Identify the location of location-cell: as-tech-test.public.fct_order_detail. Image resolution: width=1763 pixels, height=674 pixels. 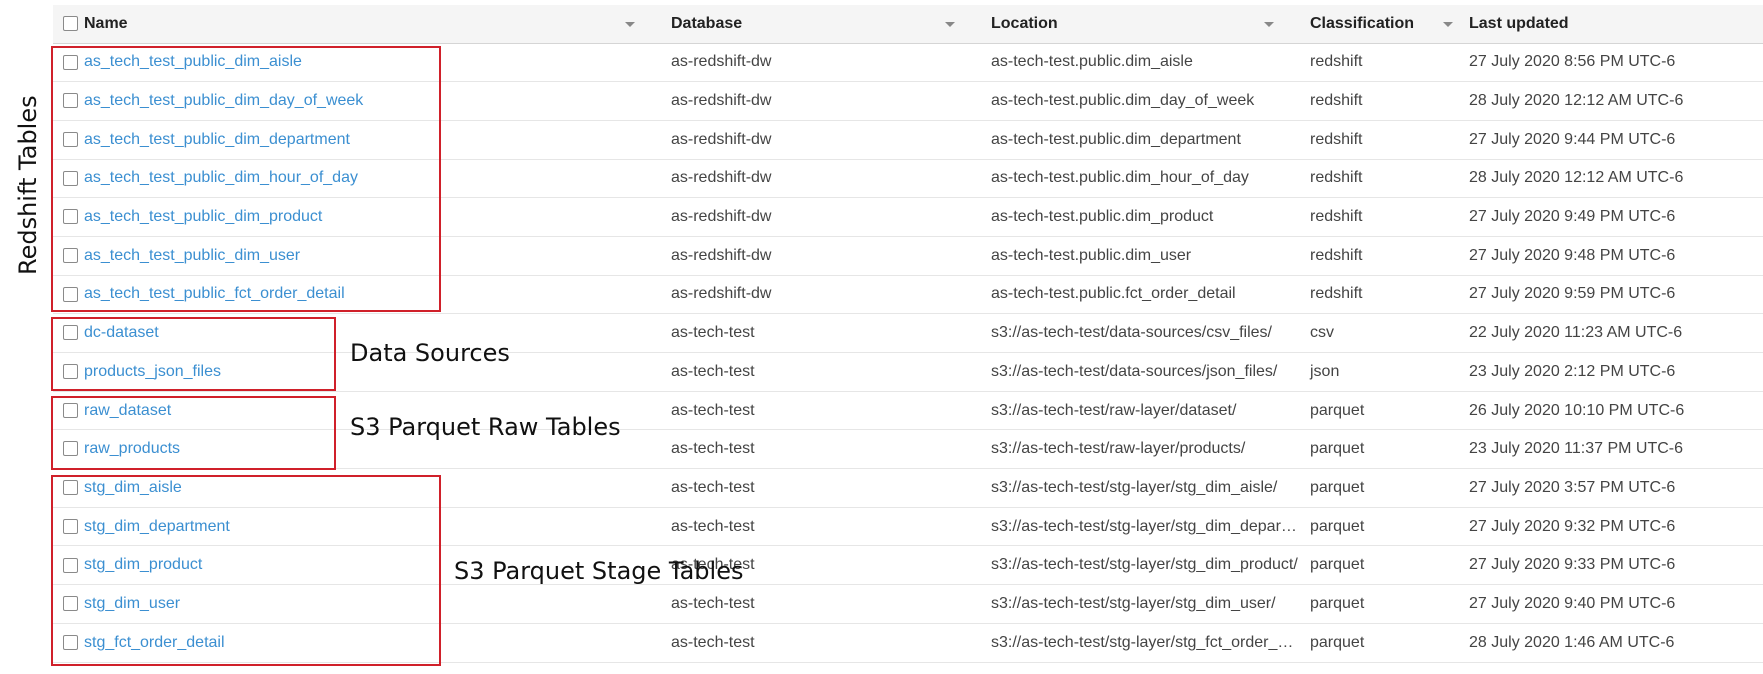
(1113, 294).